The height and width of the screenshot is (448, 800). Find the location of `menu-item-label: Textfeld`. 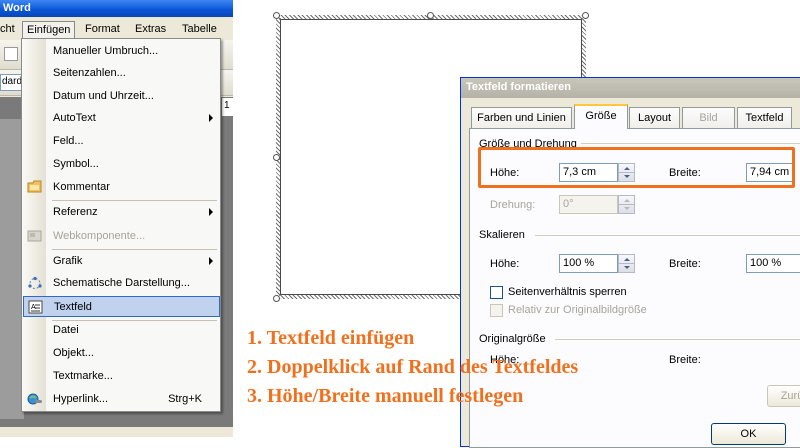

menu-item-label: Textfeld is located at coordinates (73, 307).